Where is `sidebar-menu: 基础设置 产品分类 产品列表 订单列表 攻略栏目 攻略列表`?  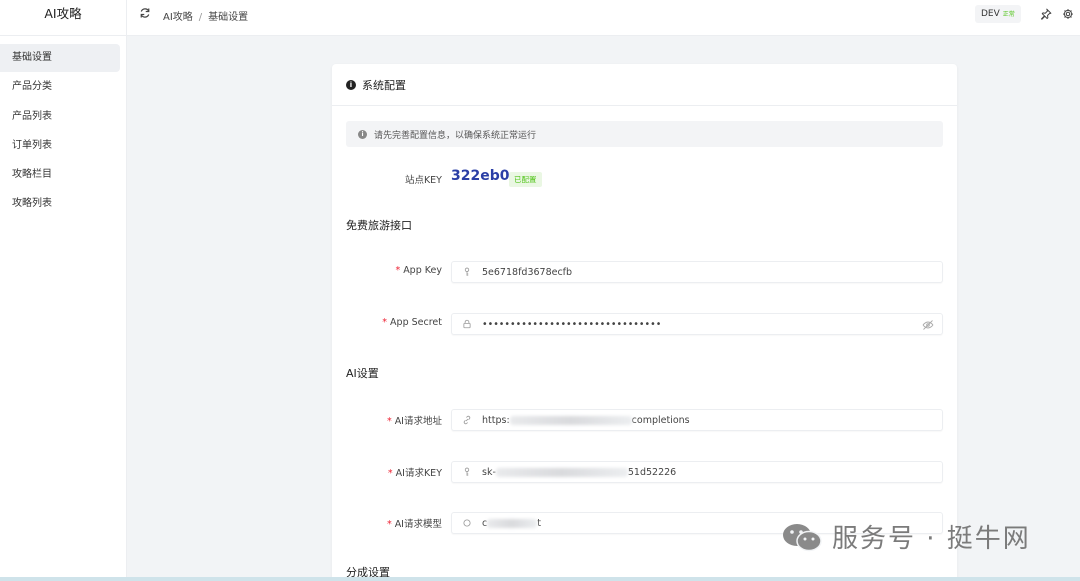 sidebar-menu: 基础设置 产品分类 产品列表 订单列表 攻略栏目 攻略列表 is located at coordinates (63, 127).